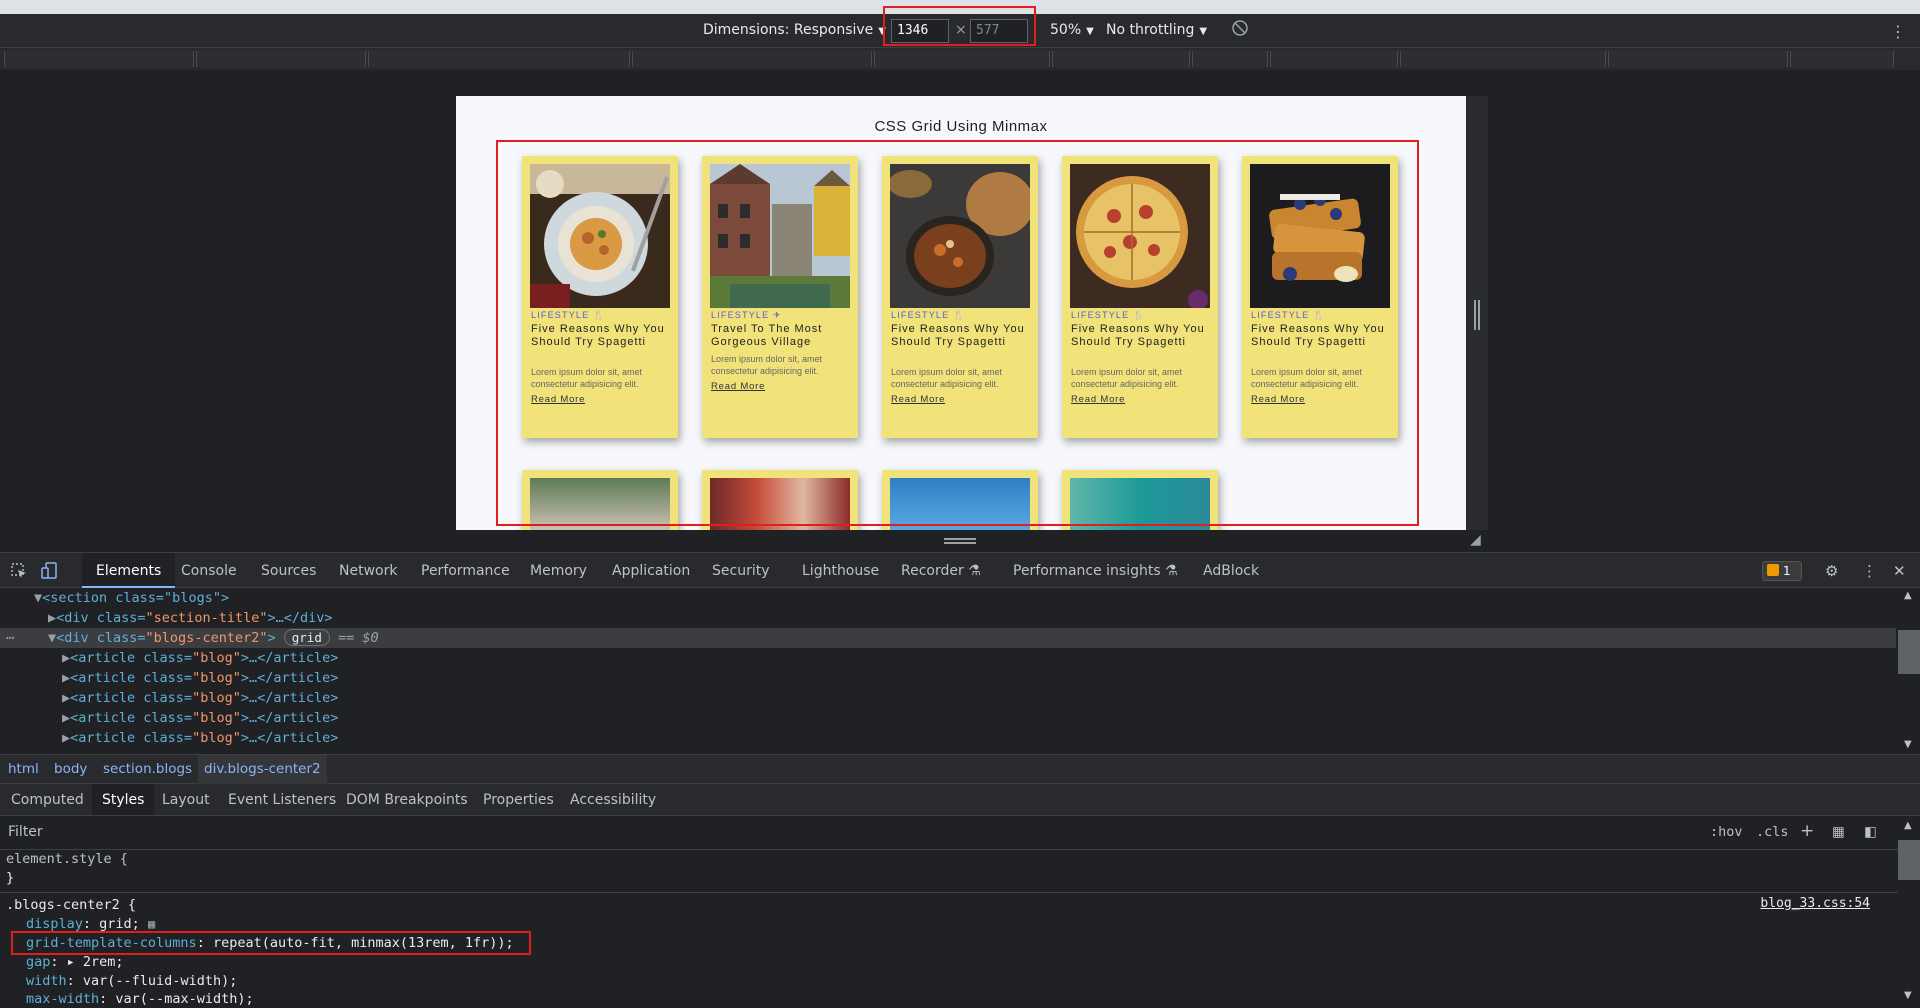  What do you see at coordinates (1807, 831) in the screenshot?
I see `new-style-rule-icon: +` at bounding box center [1807, 831].